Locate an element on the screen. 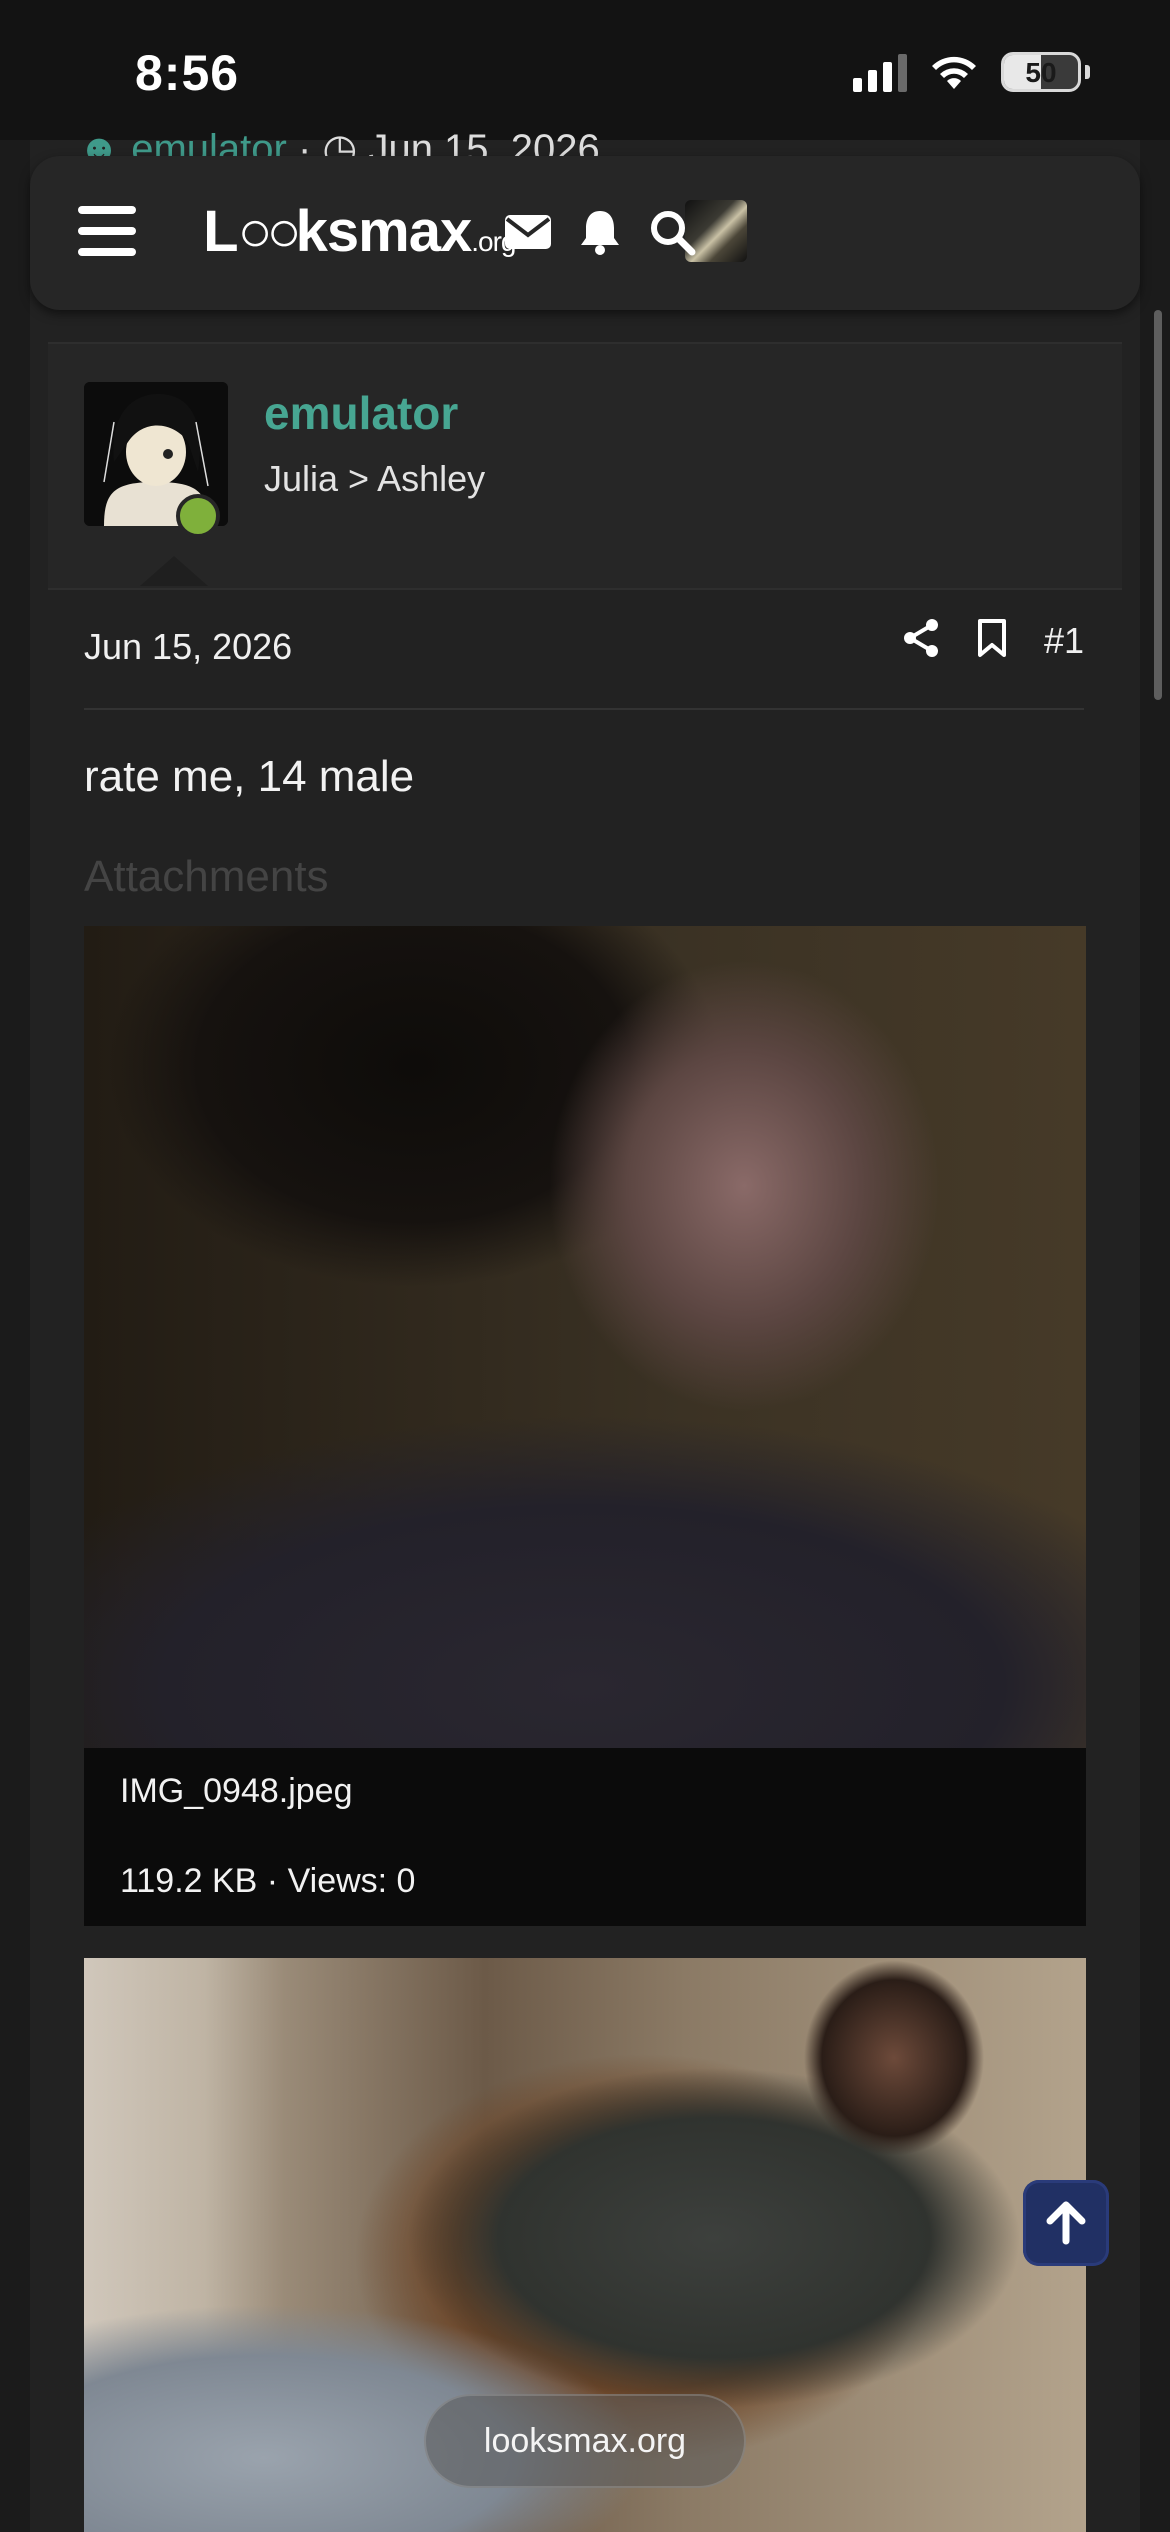 The width and height of the screenshot is (1170, 2532). post-actions: #1 is located at coordinates (993, 640).